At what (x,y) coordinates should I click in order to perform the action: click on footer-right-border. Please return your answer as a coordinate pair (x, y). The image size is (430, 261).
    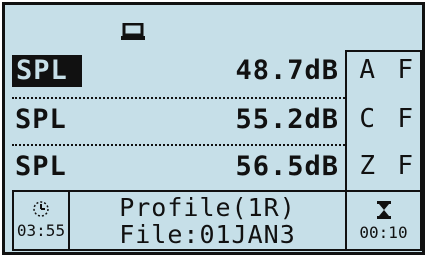
    Looking at the image, I should click on (421, 220).